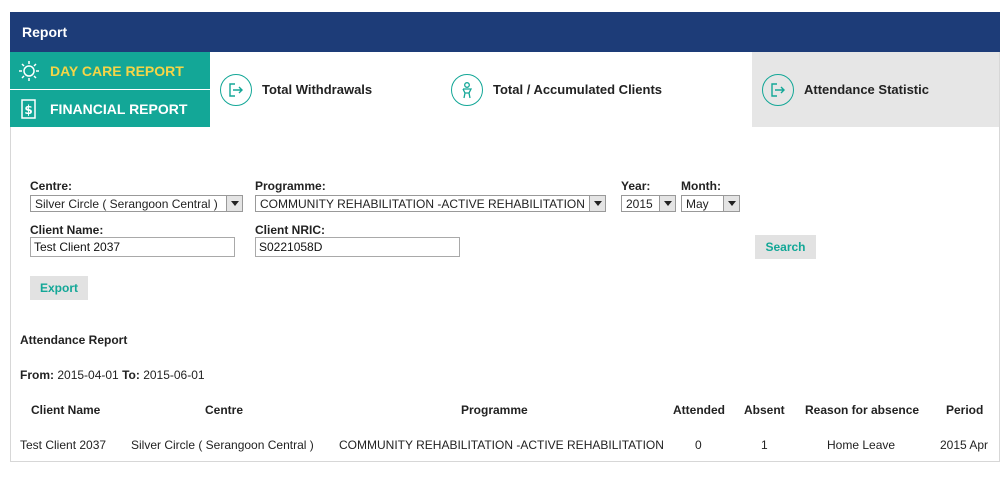 The width and height of the screenshot is (1004, 489). What do you see at coordinates (710, 203) in the screenshot?
I see `month-select: May` at bounding box center [710, 203].